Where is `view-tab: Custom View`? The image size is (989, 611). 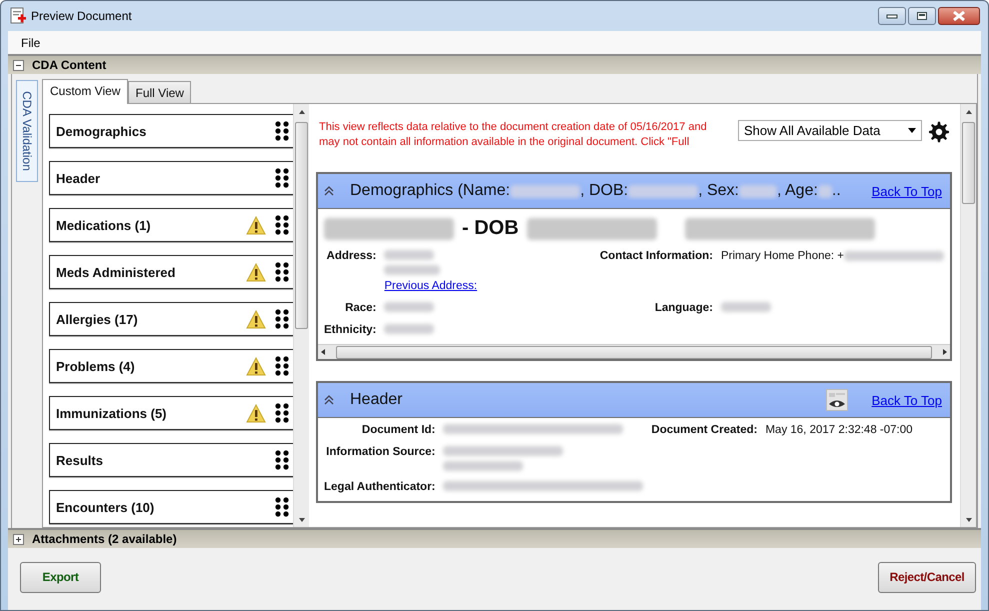
view-tab: Custom View is located at coordinates (85, 91).